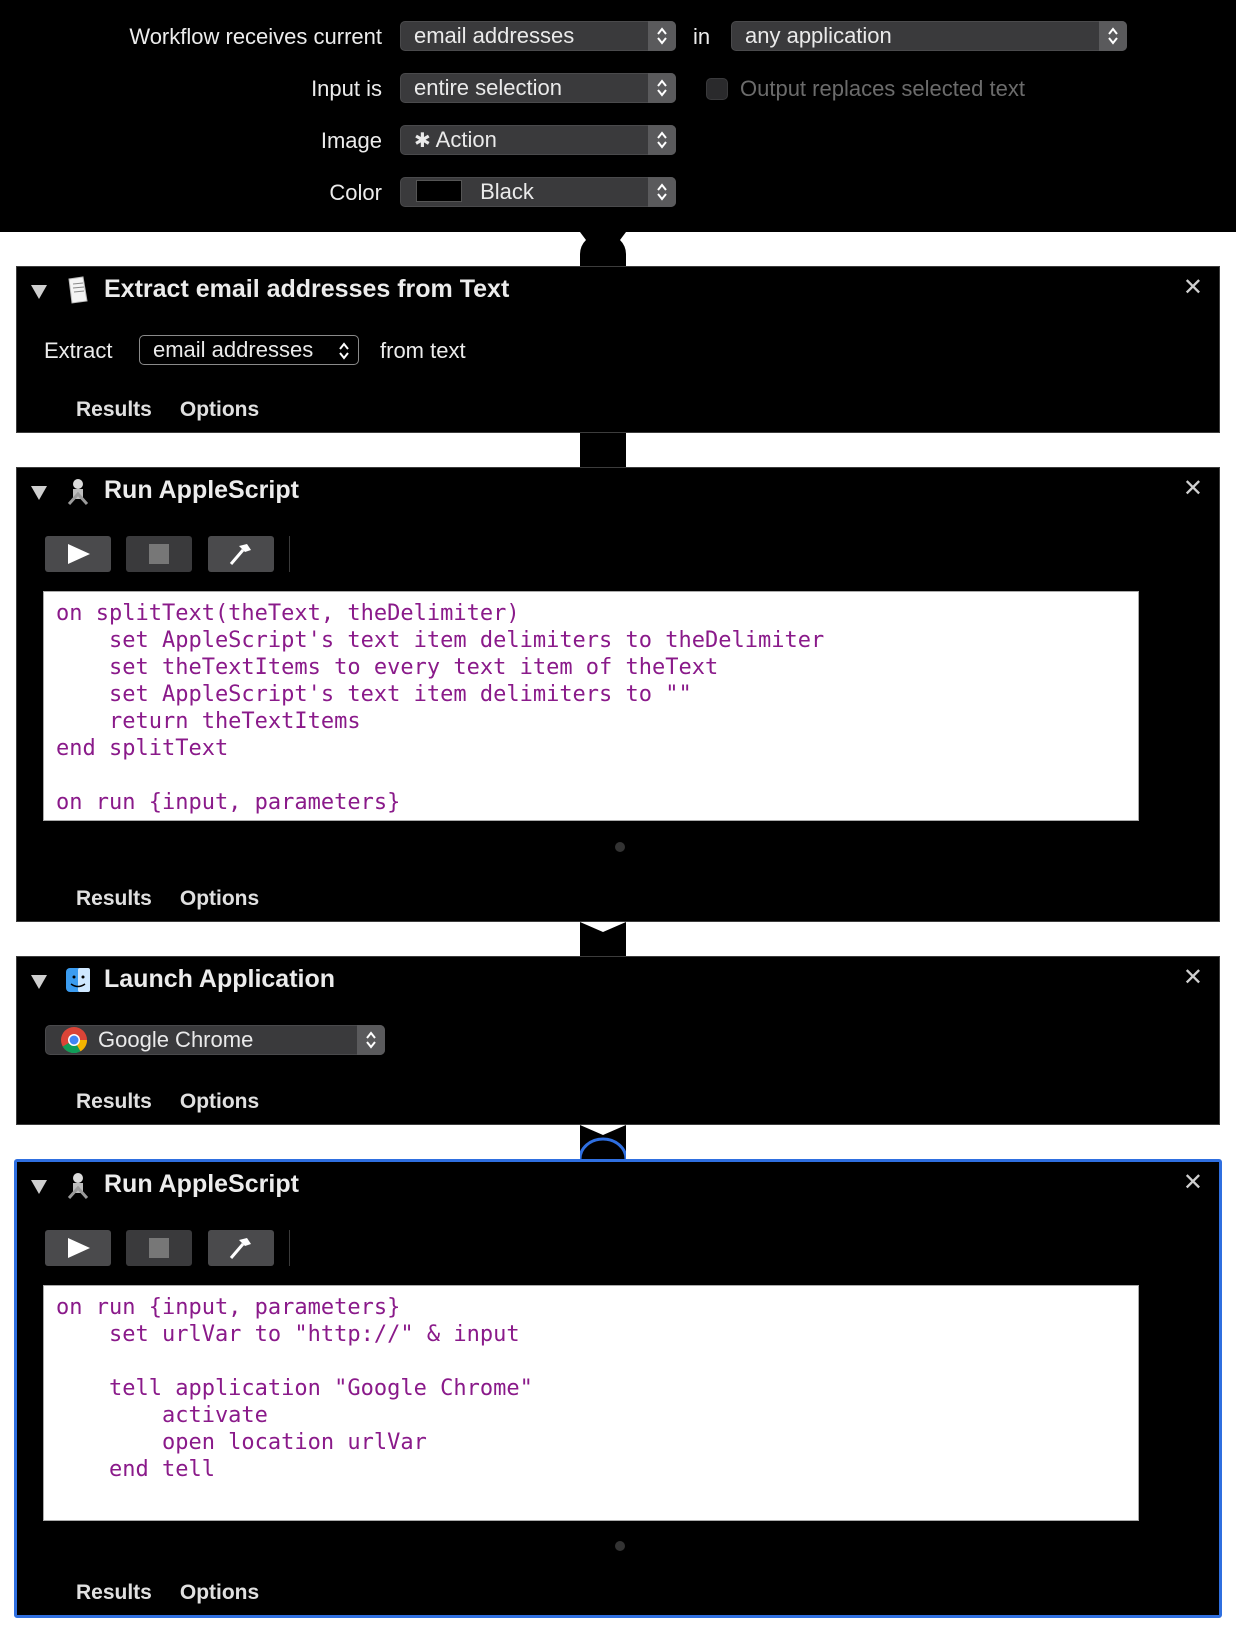  What do you see at coordinates (241, 1442) in the screenshot?
I see `code-line: open location urlVar` at bounding box center [241, 1442].